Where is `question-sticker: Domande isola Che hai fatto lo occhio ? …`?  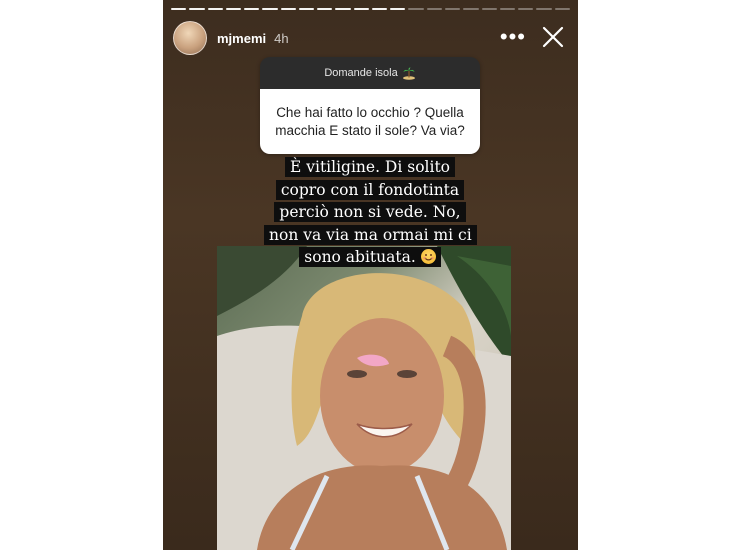
question-sticker: Domande isola Che hai fatto lo occhio ? … is located at coordinates (370, 105).